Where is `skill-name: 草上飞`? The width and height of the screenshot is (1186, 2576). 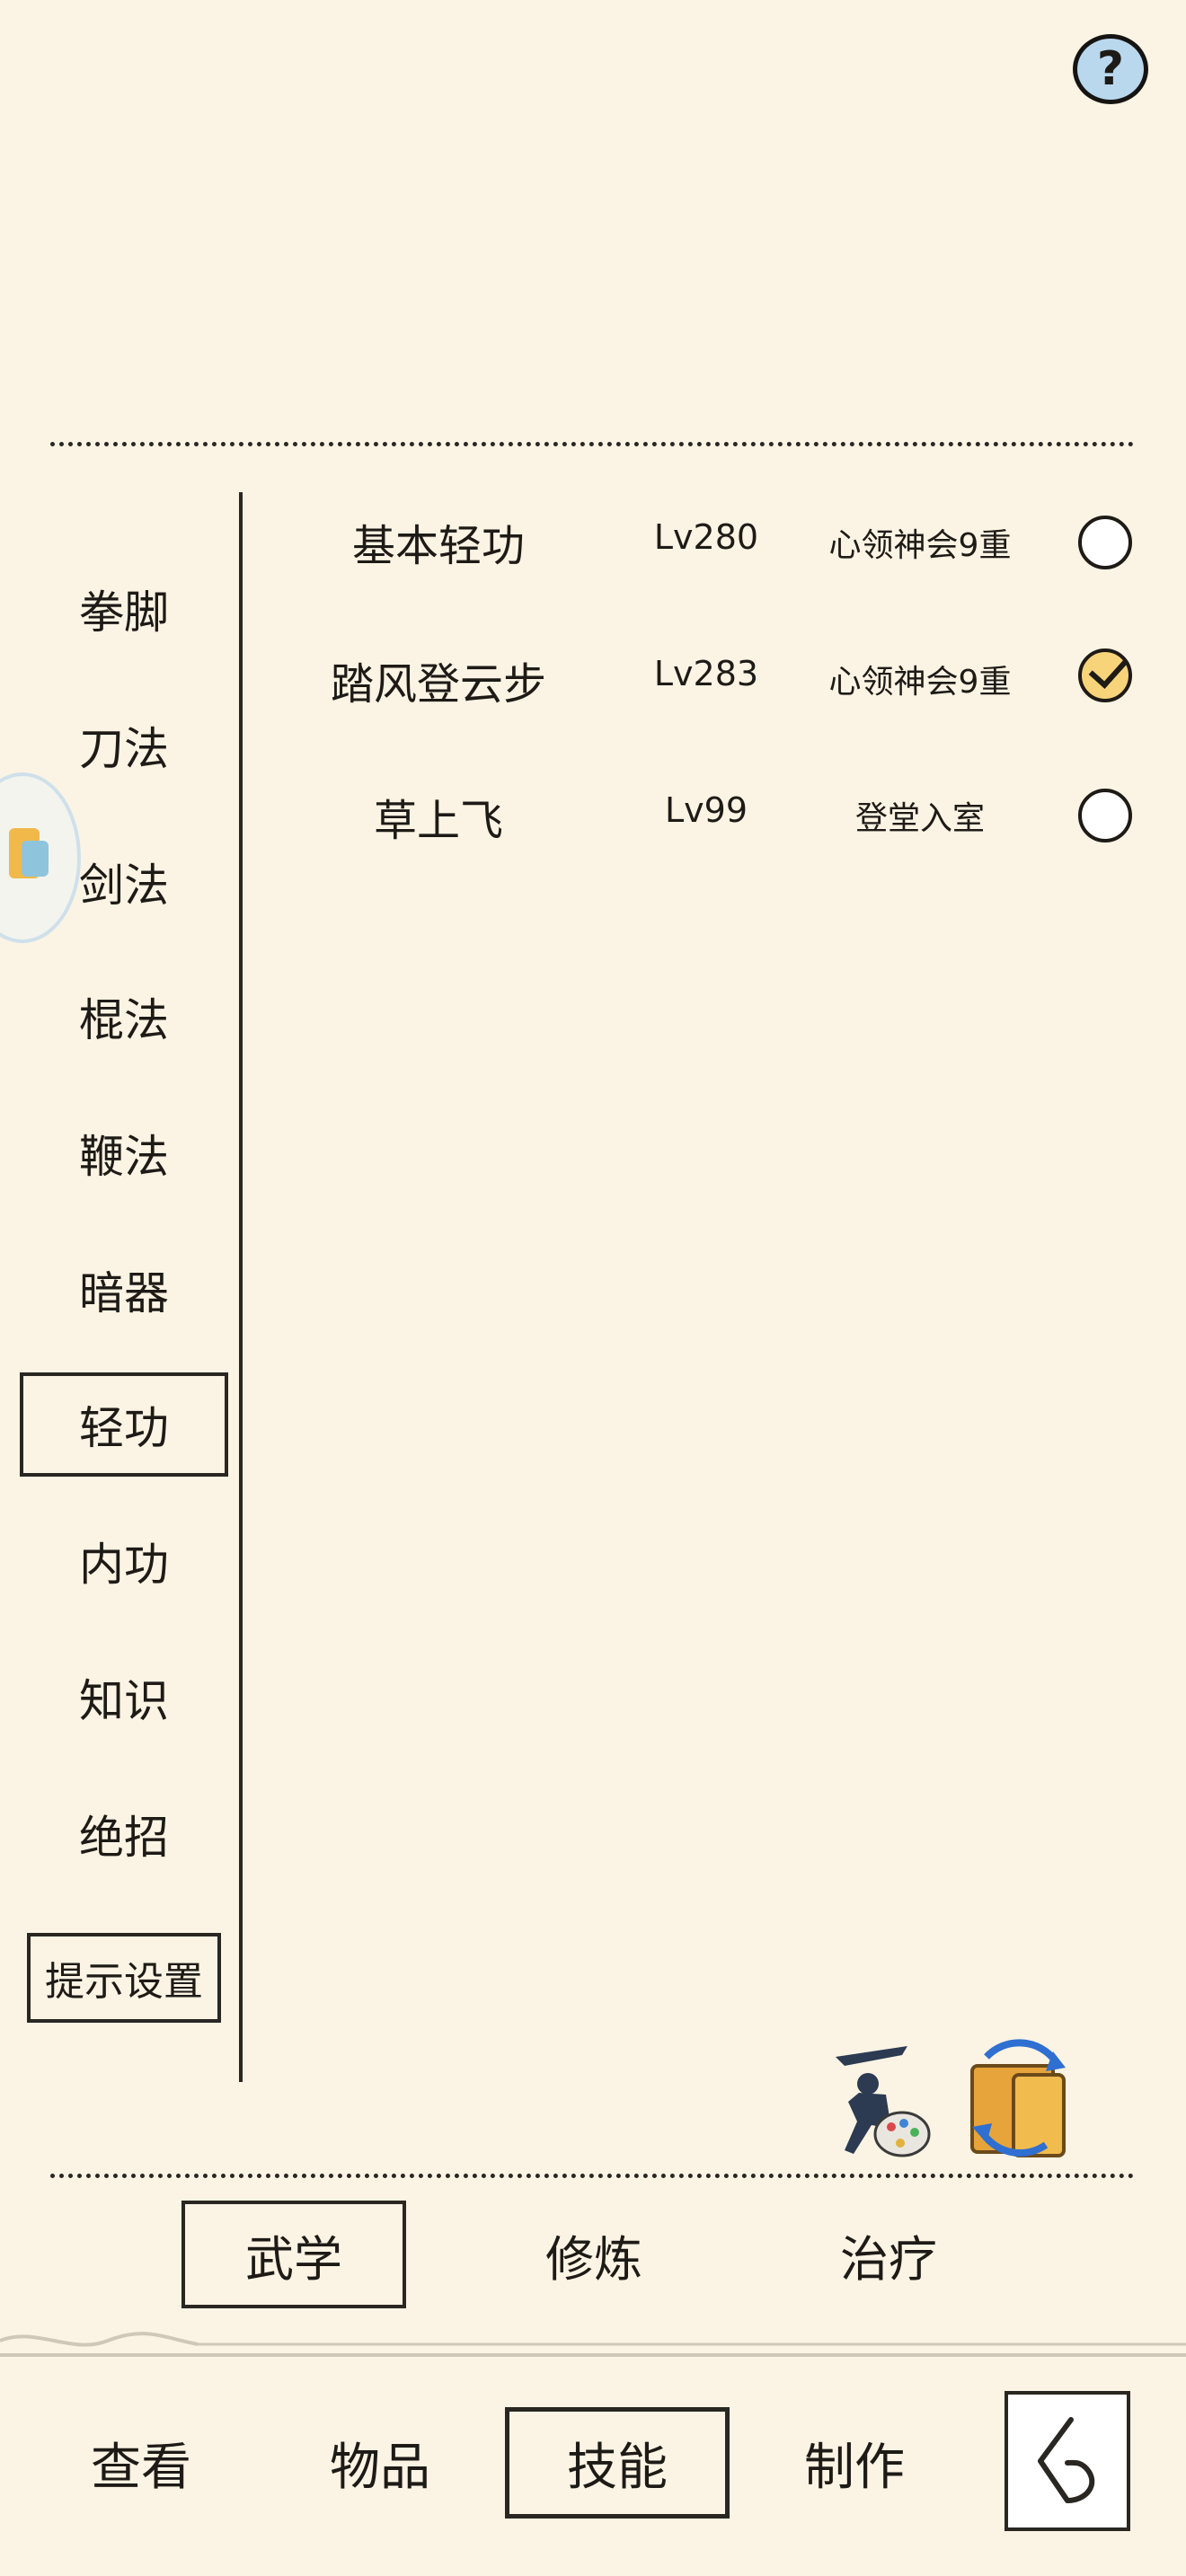
skill-name: 草上飞 is located at coordinates (438, 816).